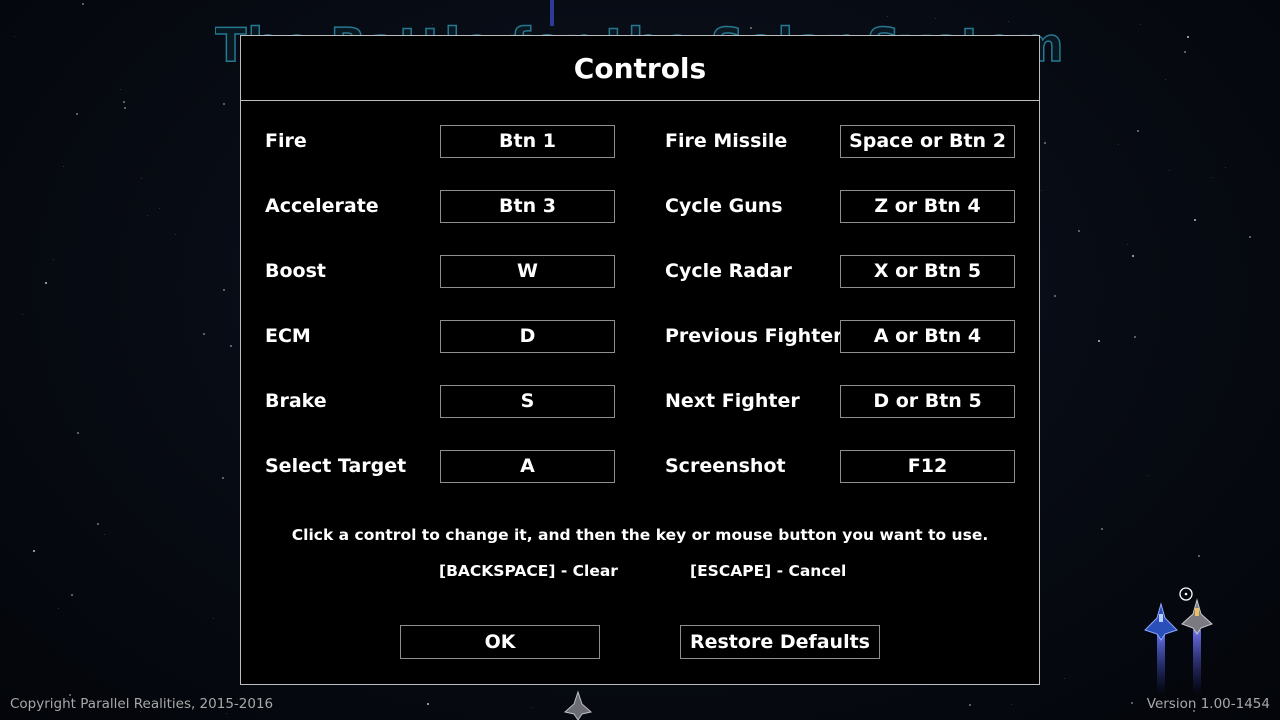 Image resolution: width=1280 pixels, height=720 pixels. I want to click on control-label-boost: Boost, so click(295, 271).